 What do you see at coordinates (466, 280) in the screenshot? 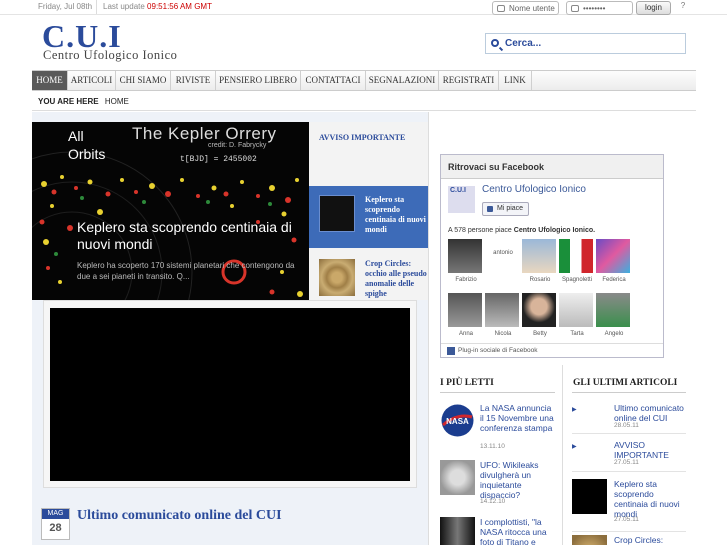
I see `fan-name: Fabrizio` at bounding box center [466, 280].